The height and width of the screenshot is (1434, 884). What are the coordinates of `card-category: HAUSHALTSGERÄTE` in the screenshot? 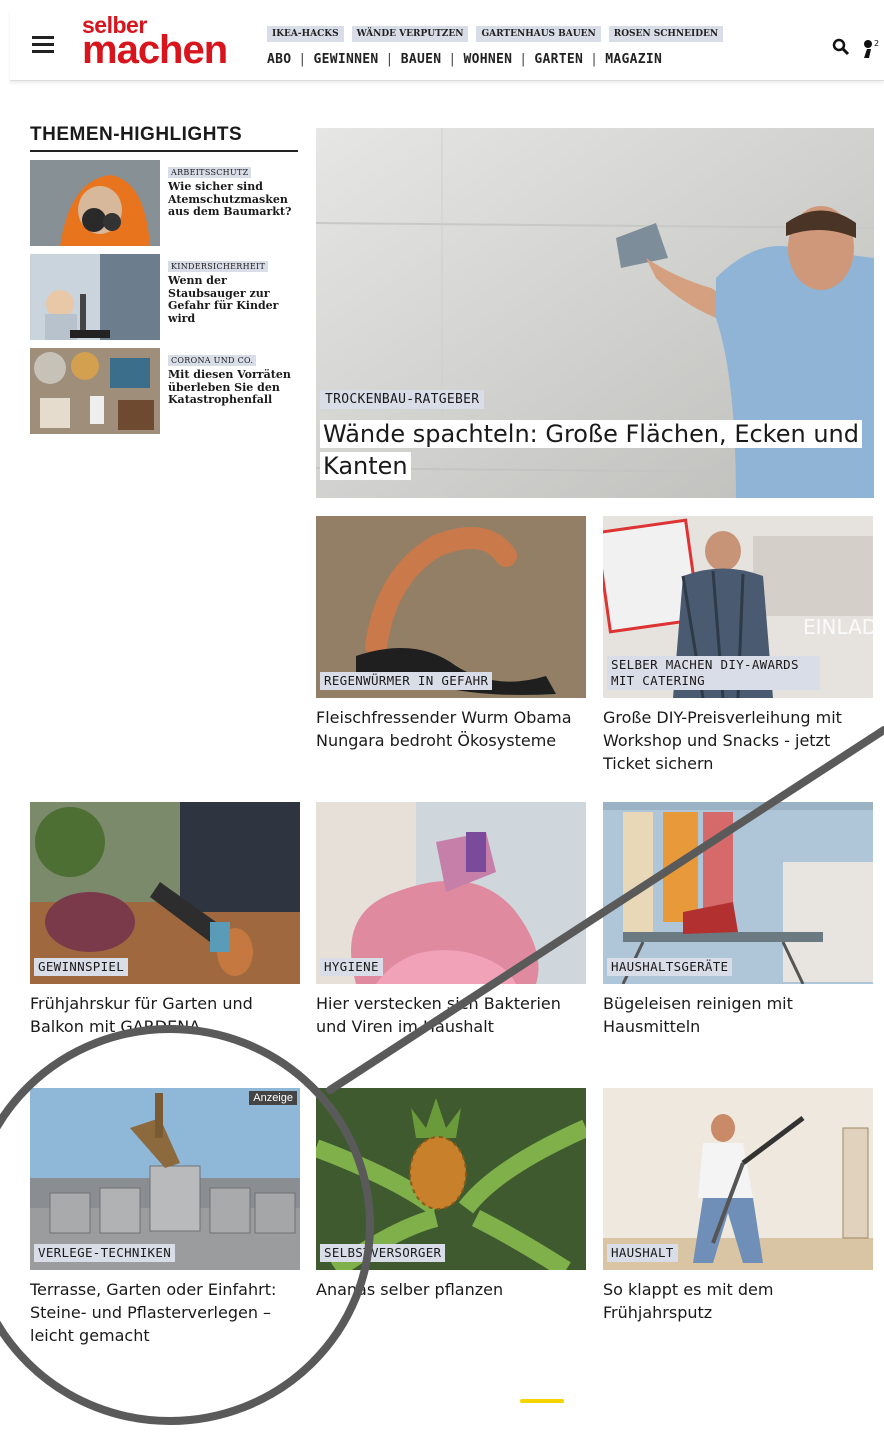 It's located at (670, 966).